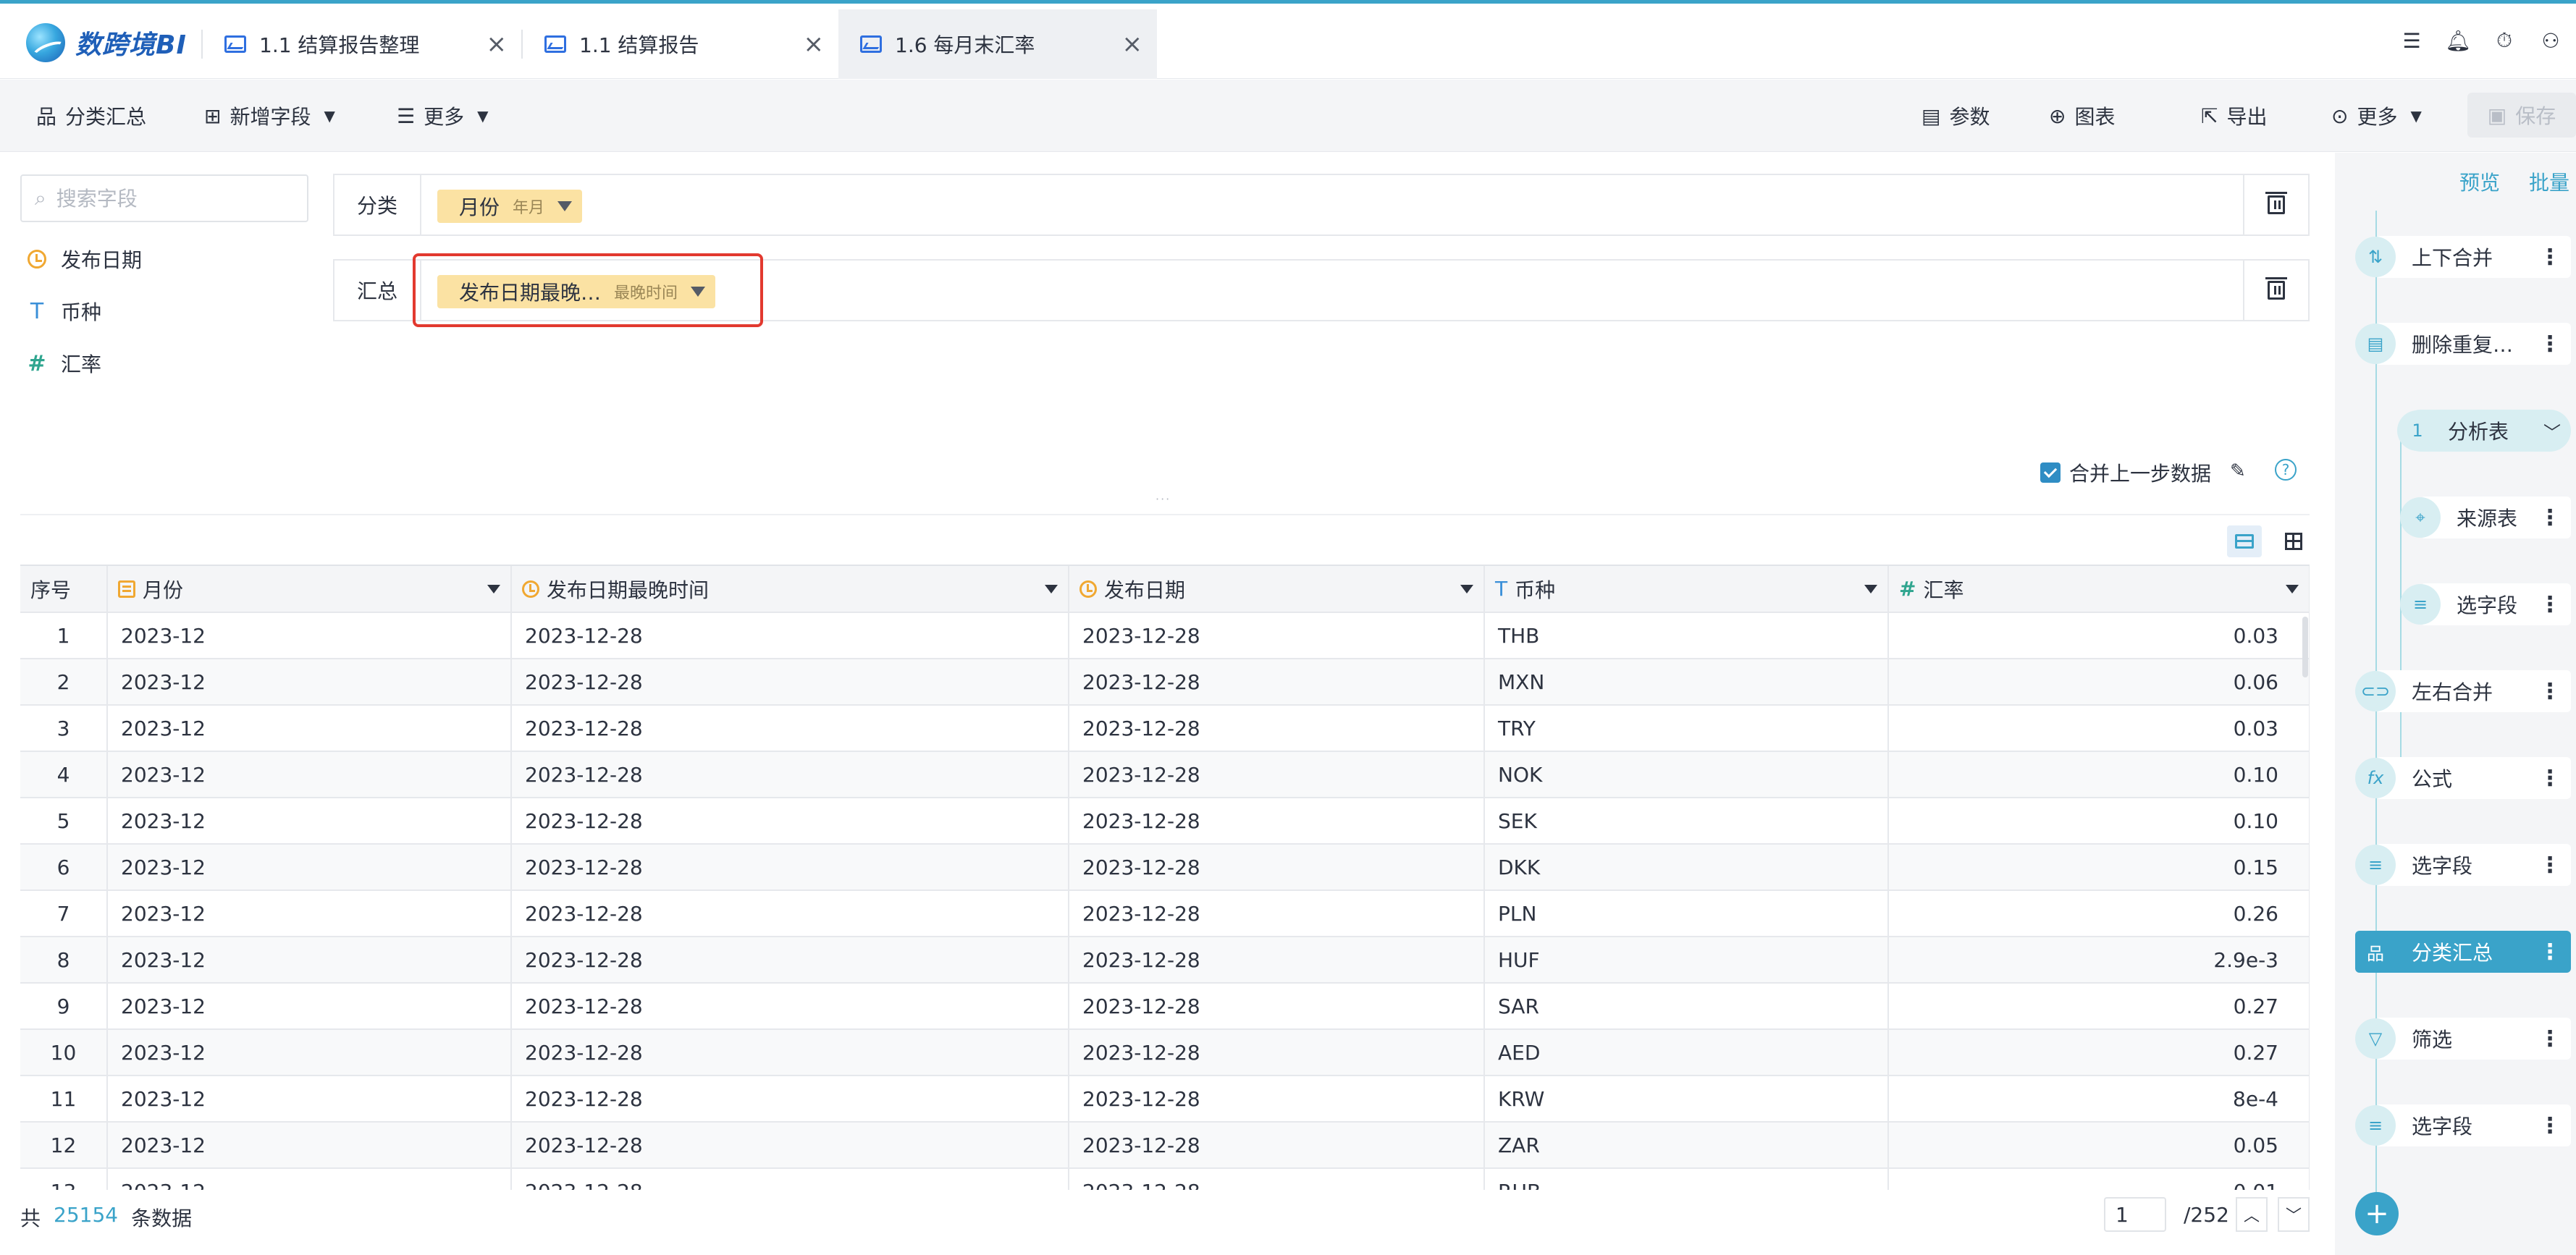 The height and width of the screenshot is (1255, 2576). I want to click on table-cell: THB, so click(1686, 635).